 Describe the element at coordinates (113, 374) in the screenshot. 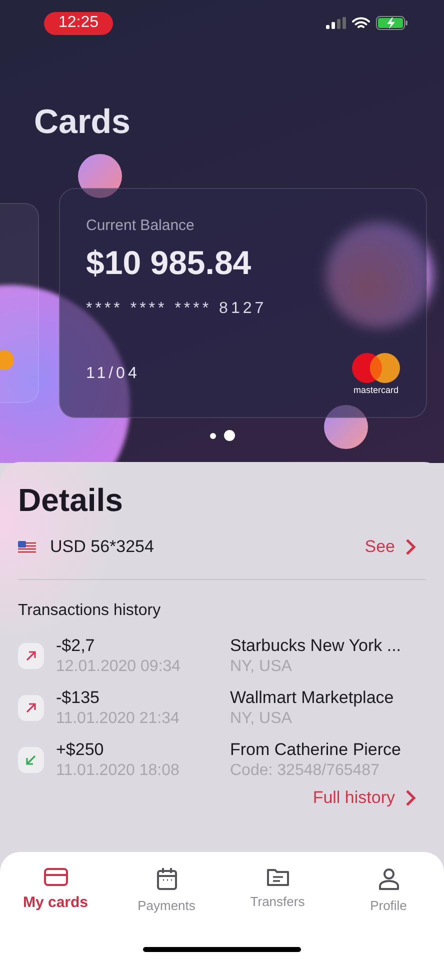

I see `card-expiry: 11/04` at that location.